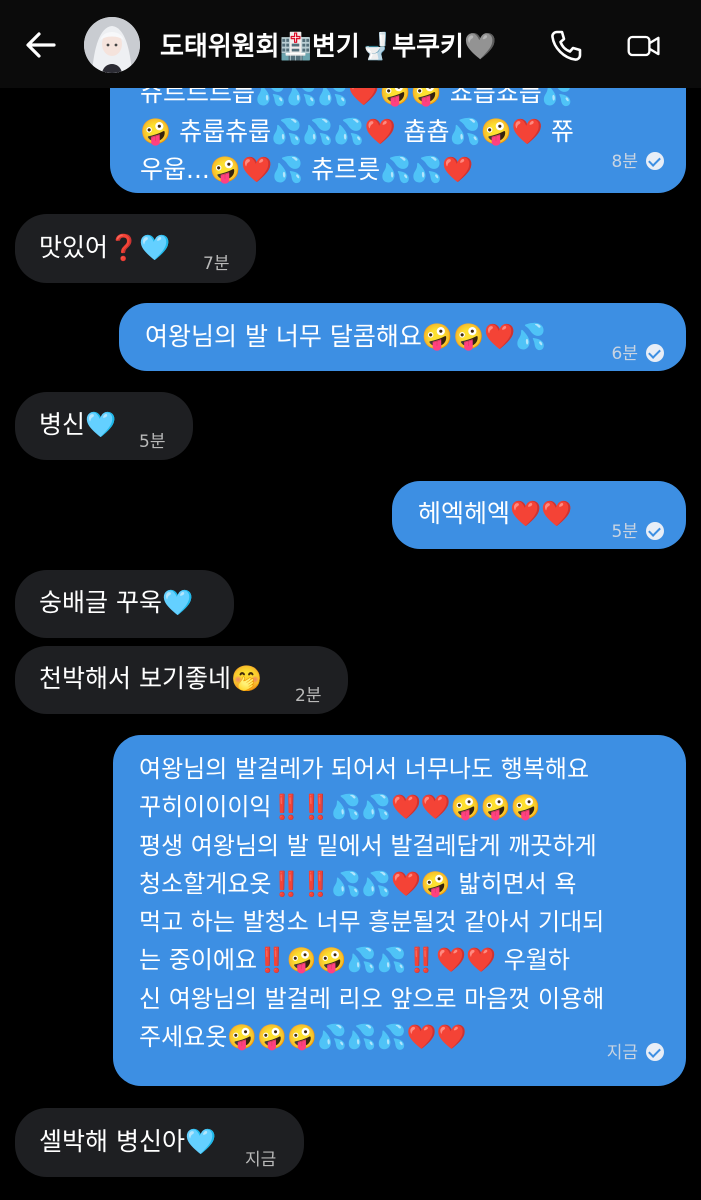 Image resolution: width=701 pixels, height=1200 pixels. I want to click on message-bubble-incoming: 천박해서 보기좋네🤭 2분, so click(181, 680).